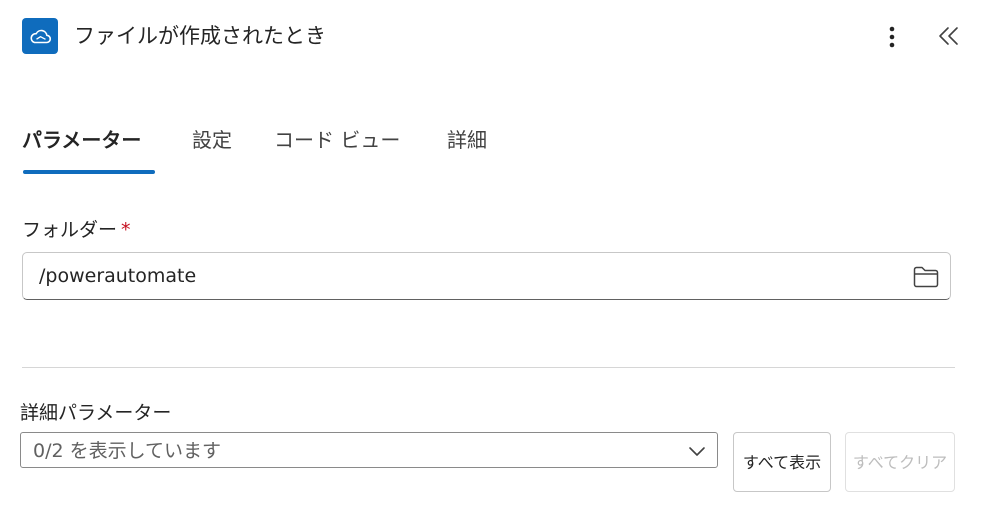 The width and height of the screenshot is (985, 525). What do you see at coordinates (492, 37) in the screenshot?
I see `header: ファイルが作成されたとき` at bounding box center [492, 37].